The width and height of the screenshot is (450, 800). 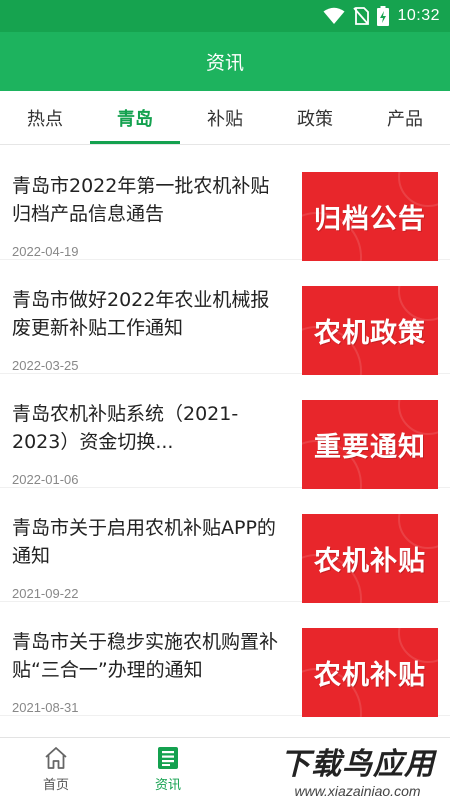 What do you see at coordinates (45, 707) in the screenshot?
I see `article-date: 2021-08-31` at bounding box center [45, 707].